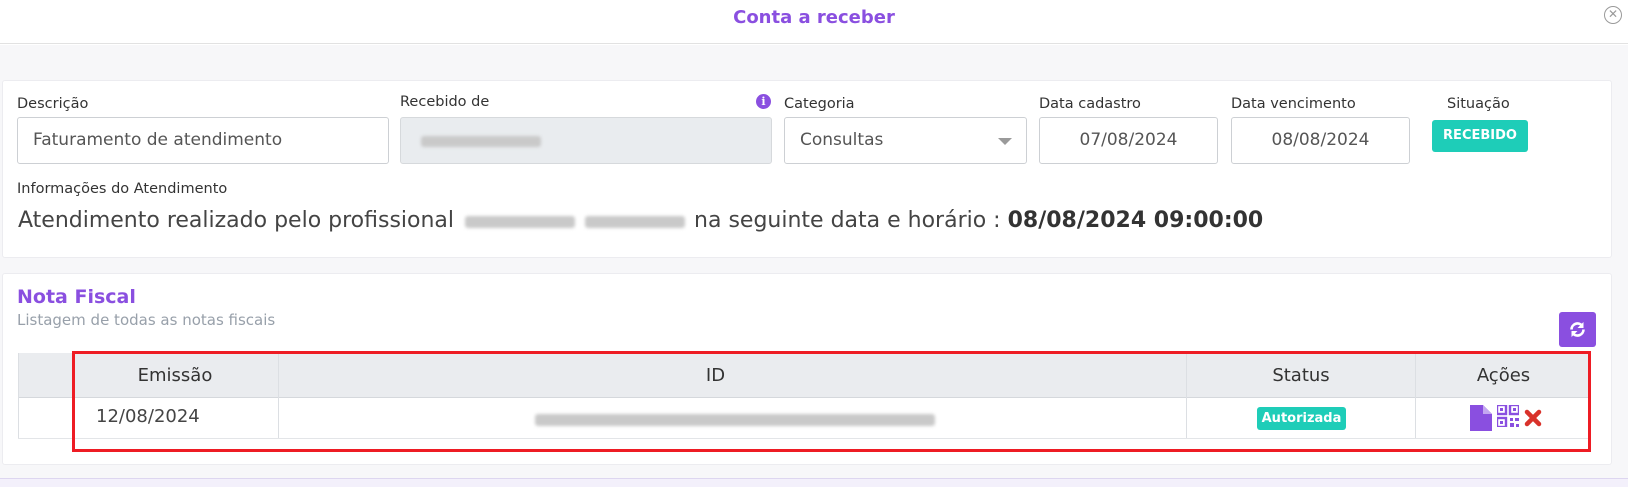 The width and height of the screenshot is (1628, 487). What do you see at coordinates (53, 104) in the screenshot?
I see `descricao-label: Descrição` at bounding box center [53, 104].